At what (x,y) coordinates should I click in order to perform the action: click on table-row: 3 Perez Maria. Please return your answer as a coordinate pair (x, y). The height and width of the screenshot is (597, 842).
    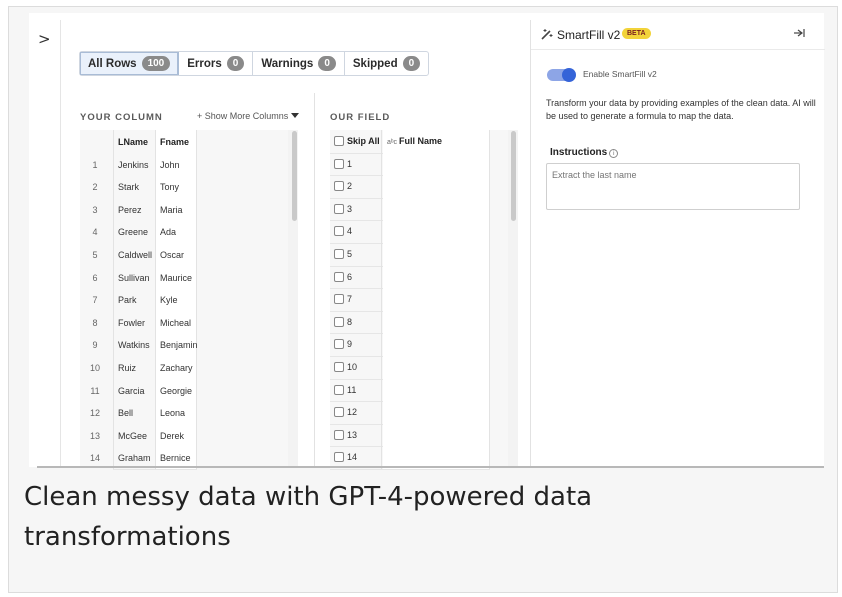
    Looking at the image, I should click on (189, 209).